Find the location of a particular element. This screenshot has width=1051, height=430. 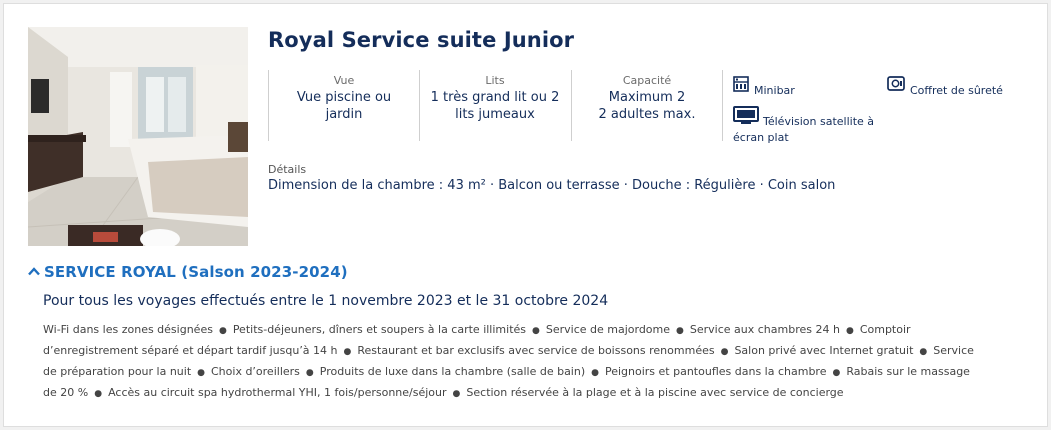

feature-label: Capacité is located at coordinates (647, 80).